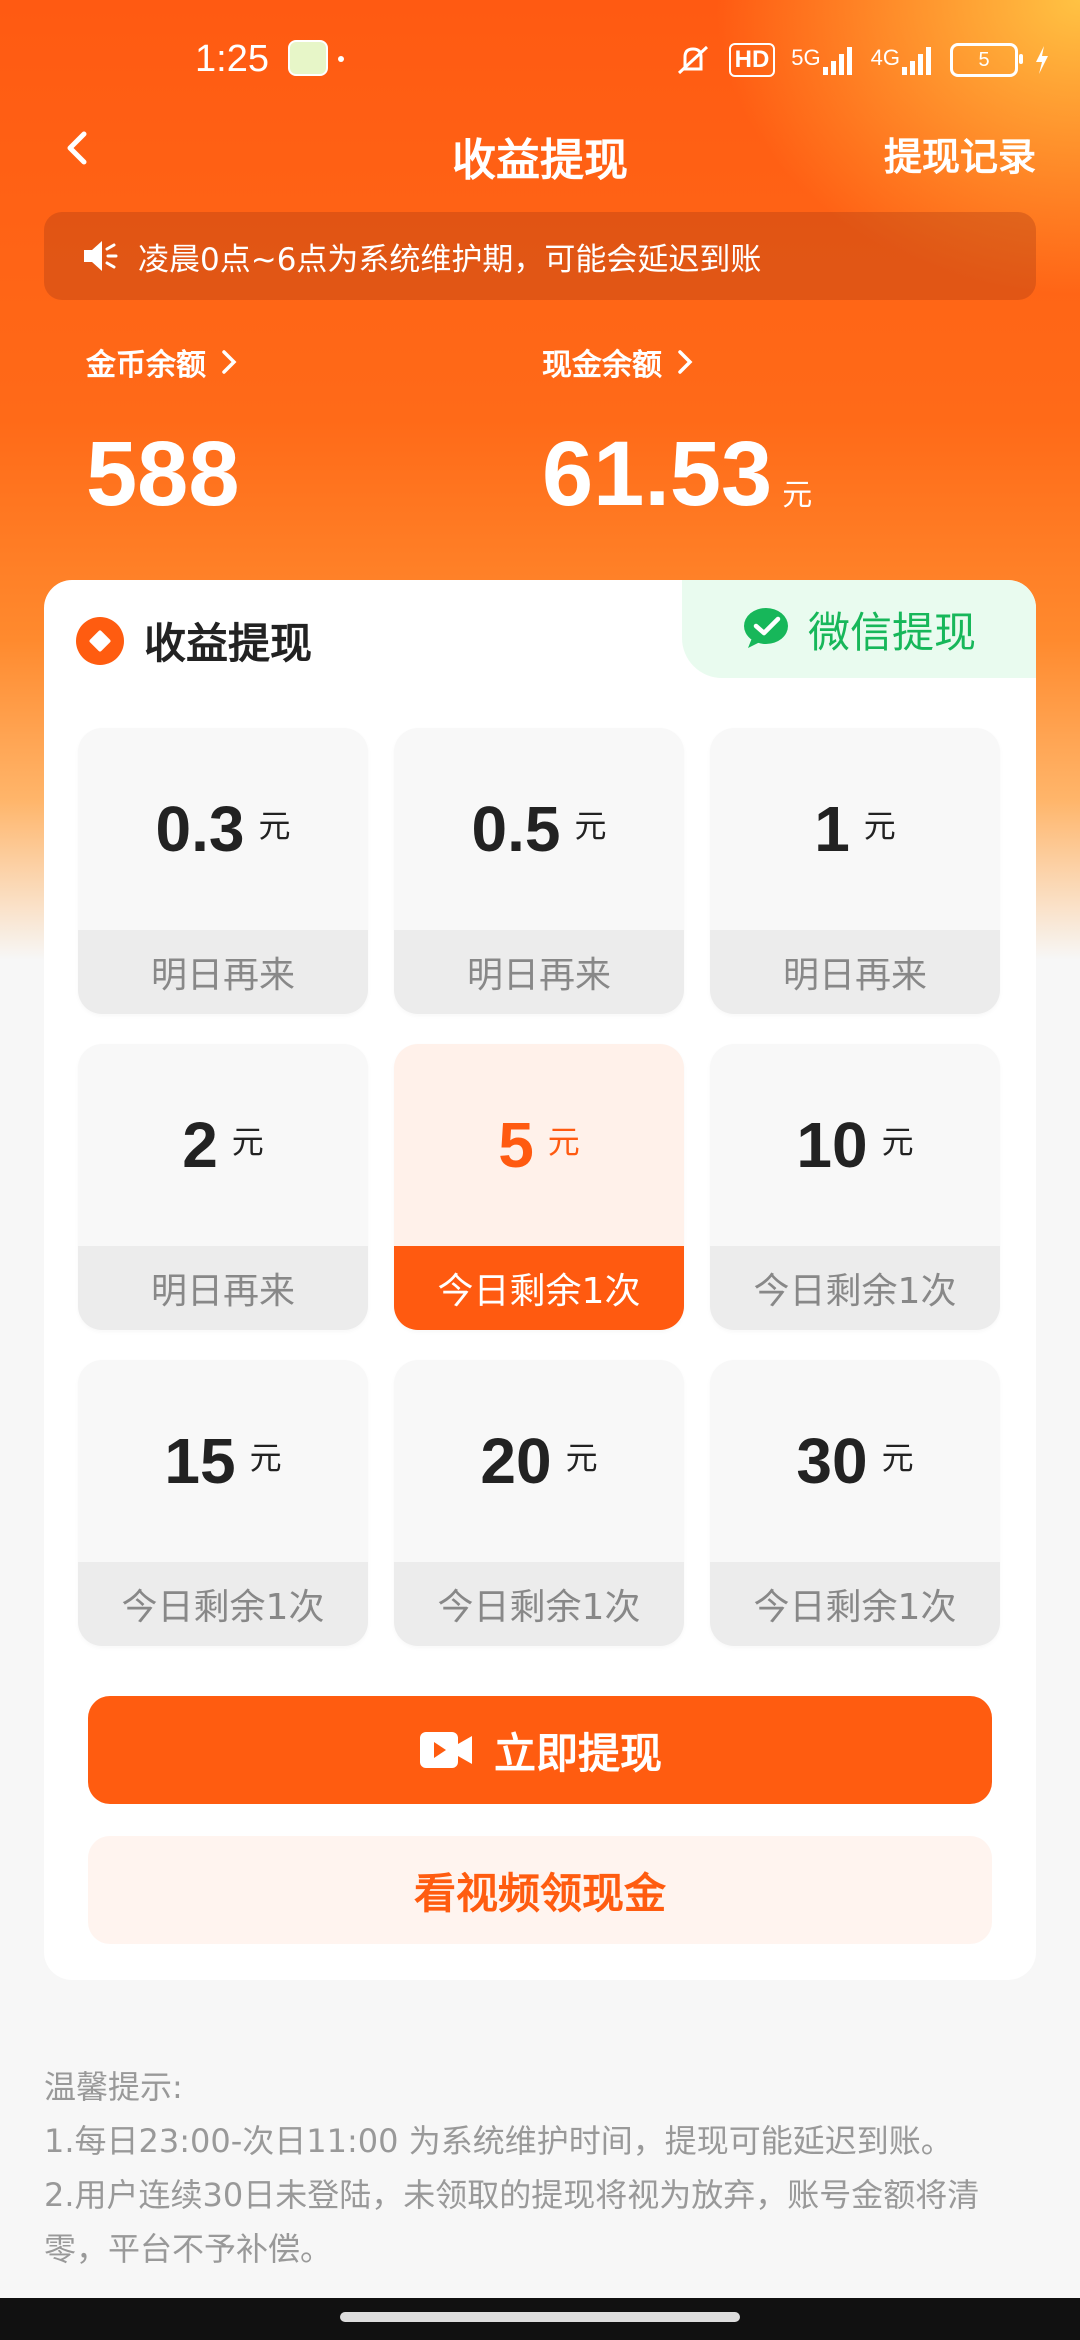 This screenshot has height=2340, width=1080. Describe the element at coordinates (512, 2222) in the screenshot. I see `tips-line-2: 2.用户连续30日未登陆，未领取的提现将视为放弃，账号金额将清零，平台不予补偿。` at that location.